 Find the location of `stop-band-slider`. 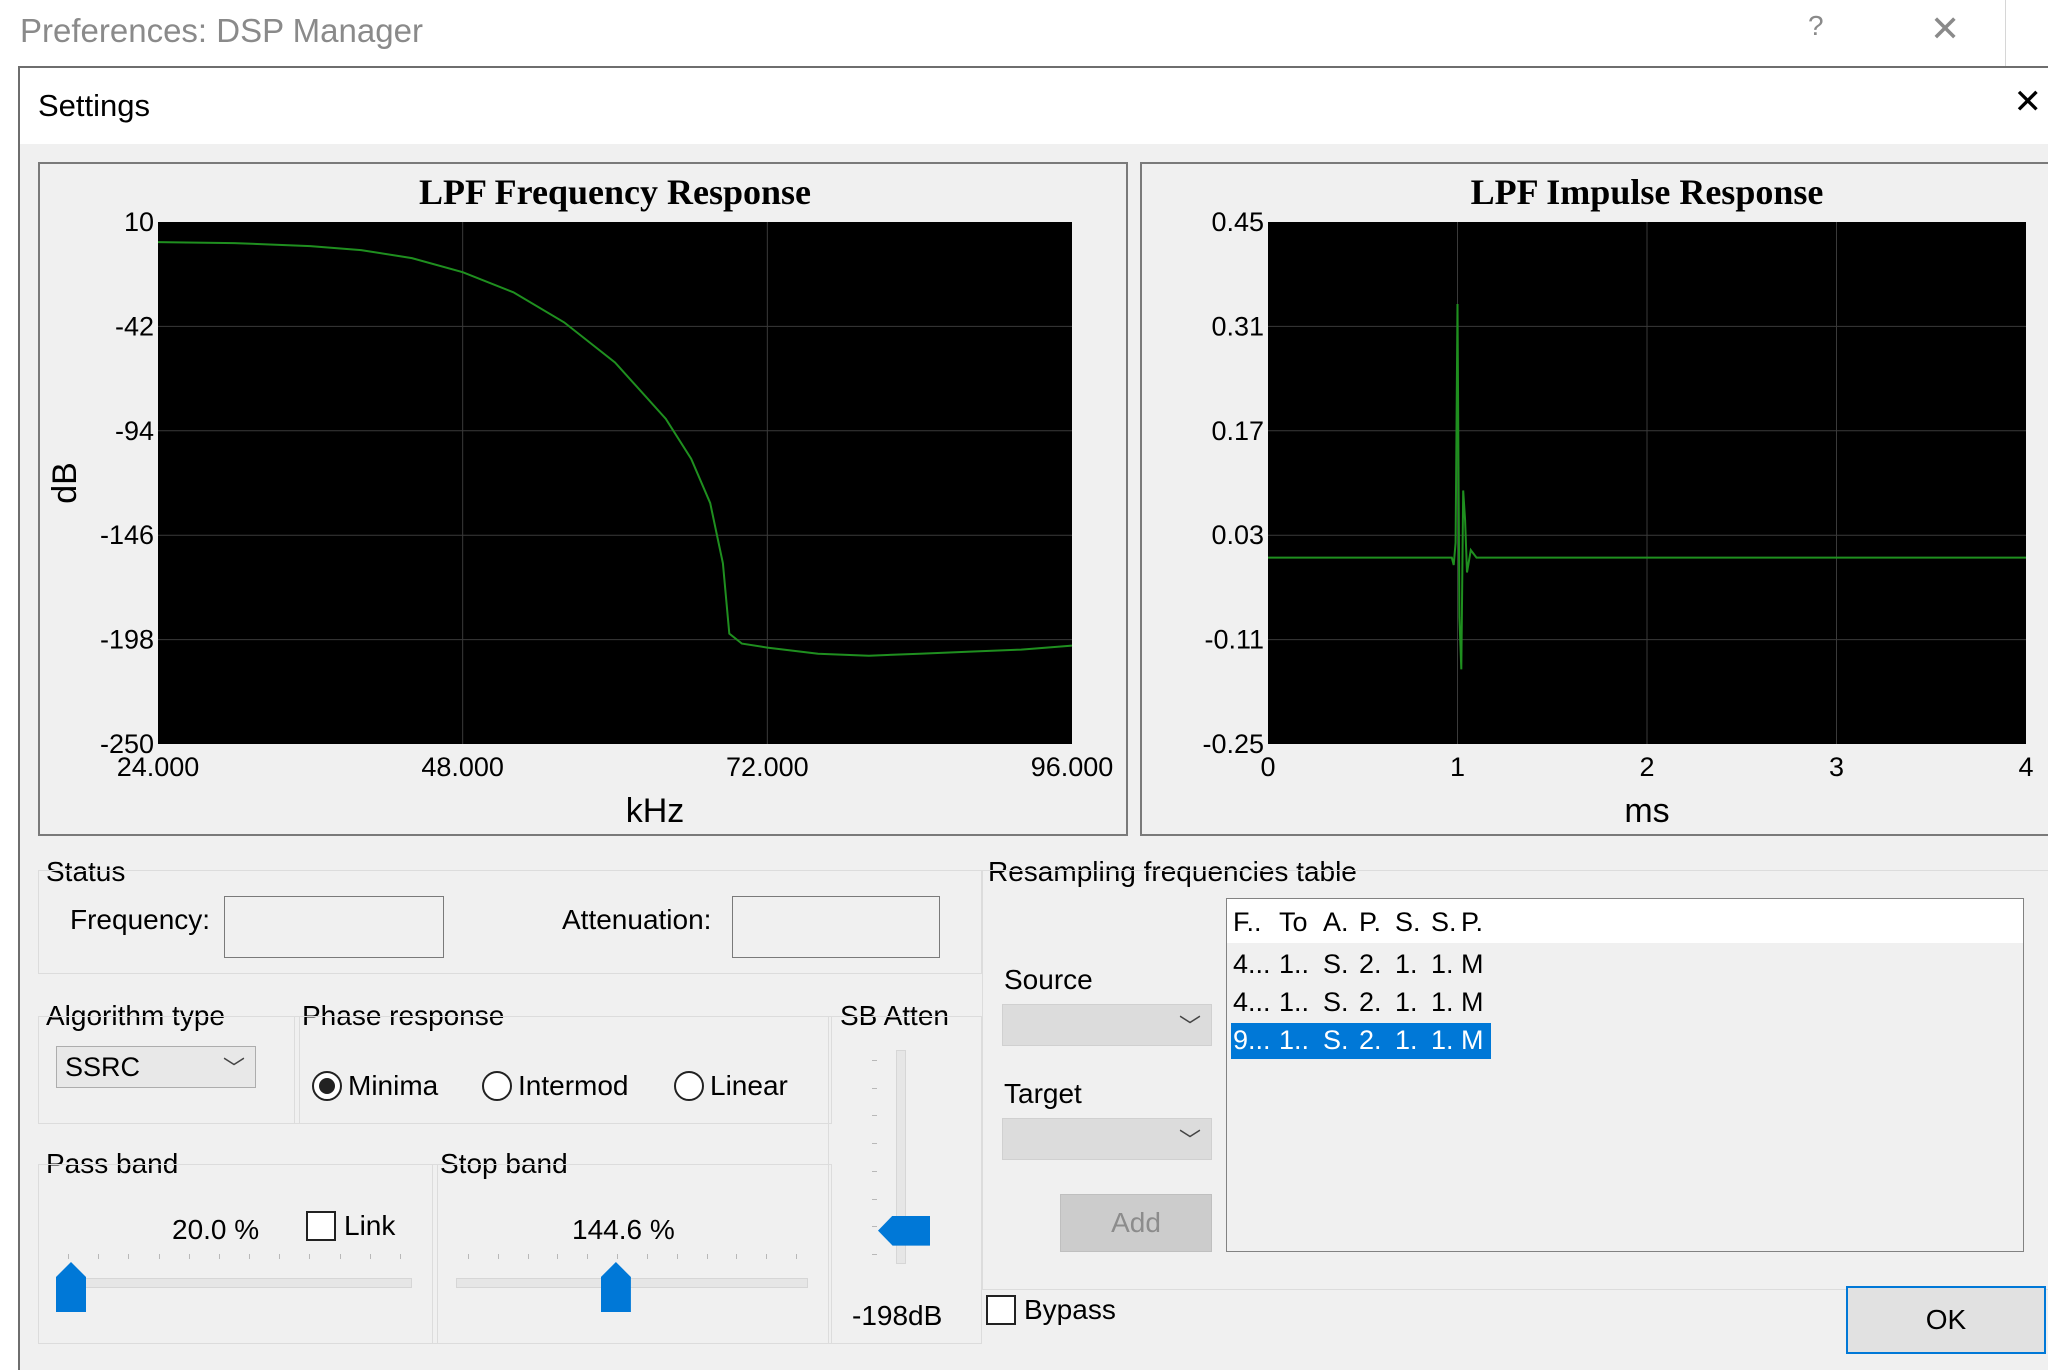

stop-band-slider is located at coordinates (632, 1284).